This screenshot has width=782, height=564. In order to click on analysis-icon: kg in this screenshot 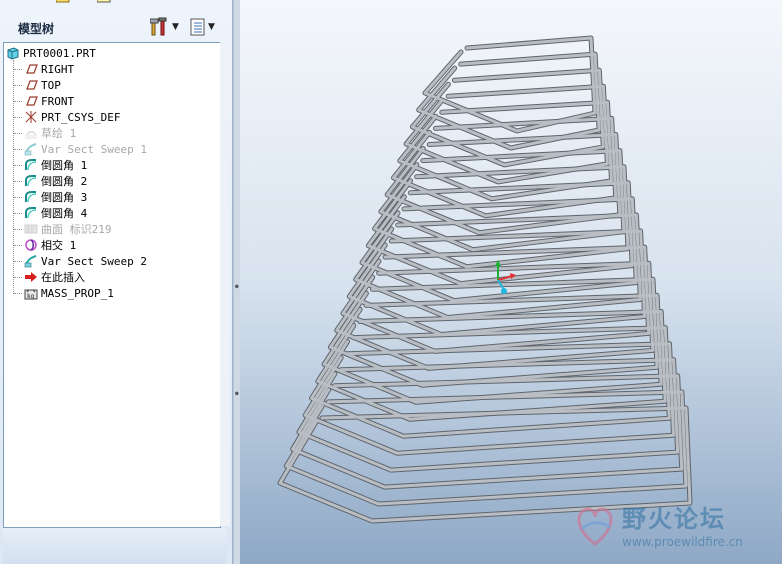, I will do `click(31, 294)`.